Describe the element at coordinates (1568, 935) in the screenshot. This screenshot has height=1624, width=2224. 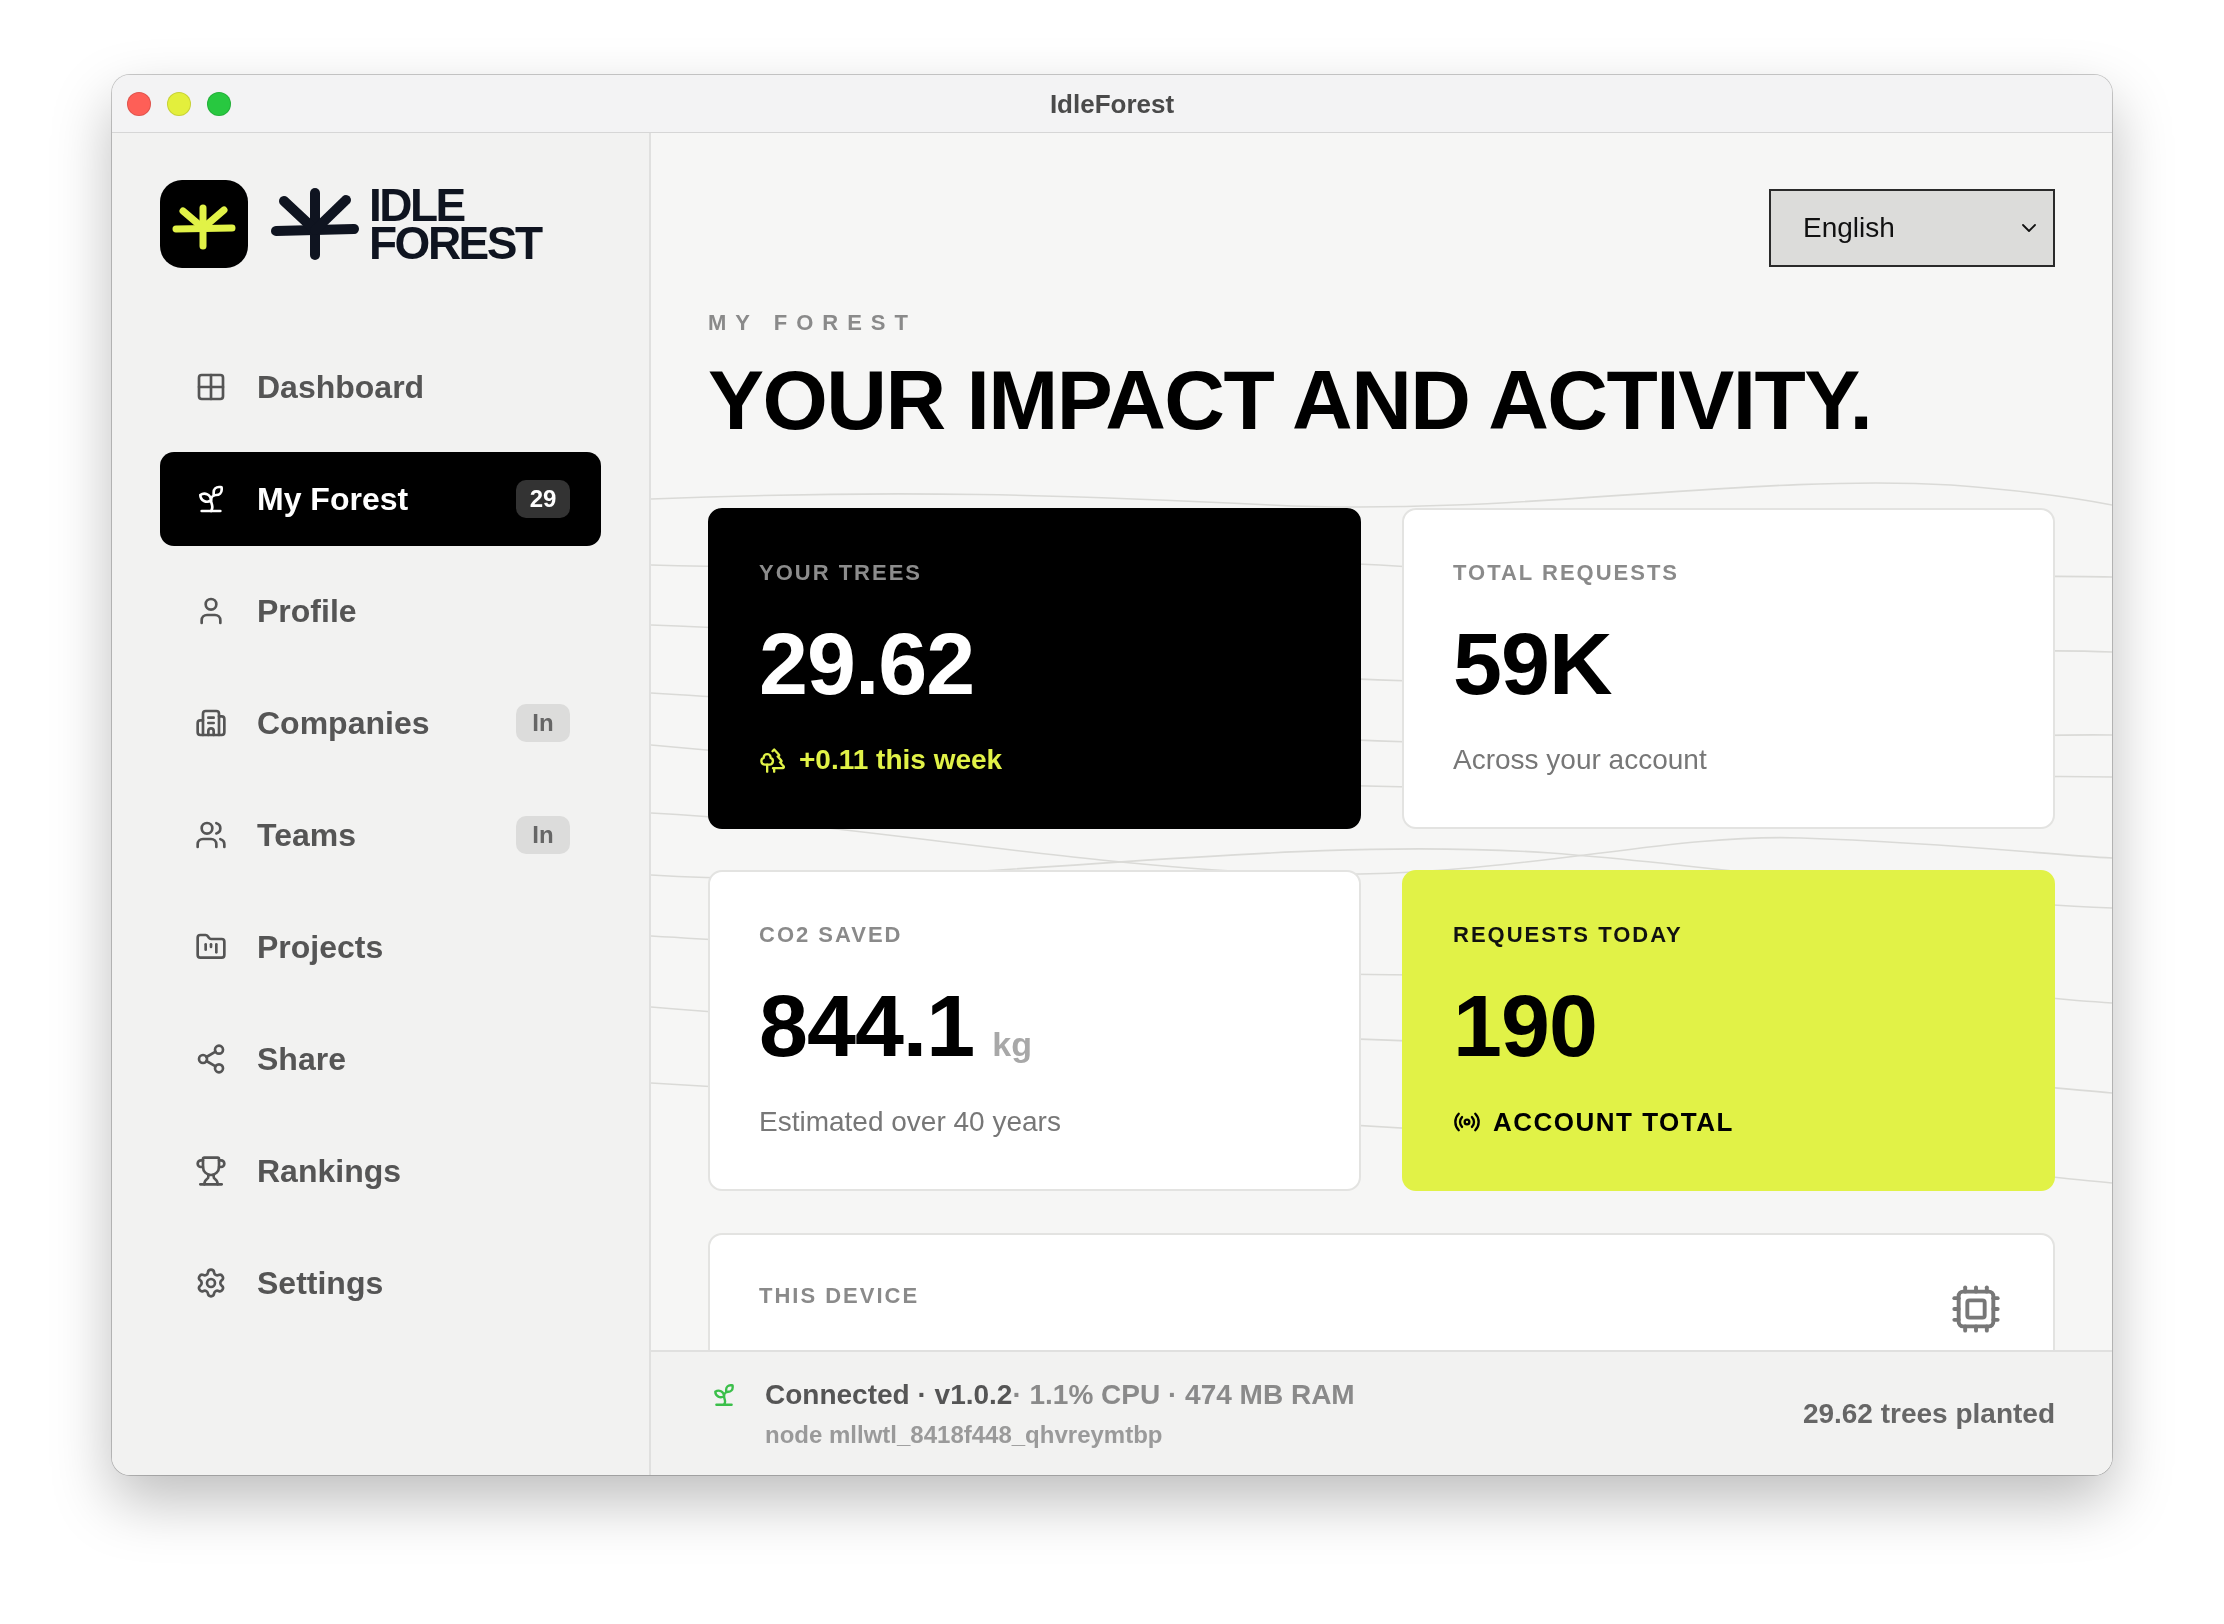
I see `stat-label: REQUESTS TODAY` at that location.